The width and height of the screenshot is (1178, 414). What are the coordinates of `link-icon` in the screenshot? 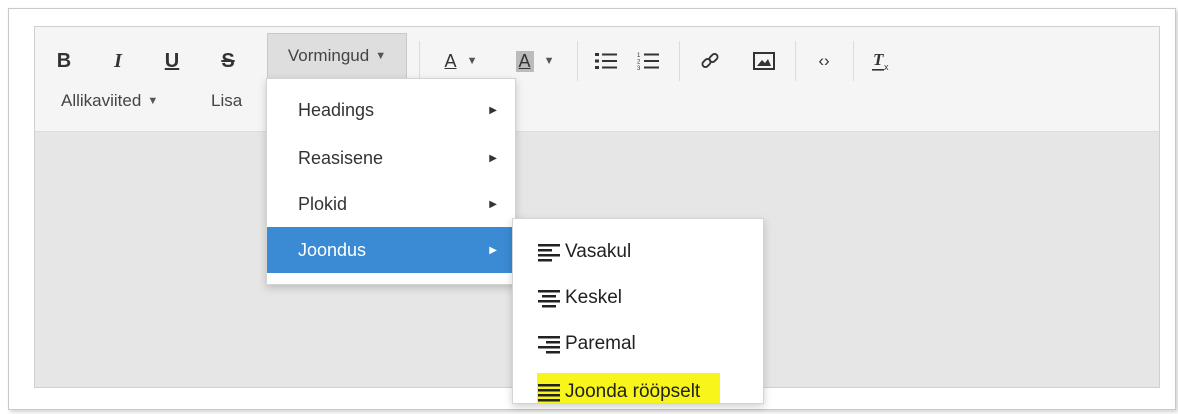 It's located at (710, 60).